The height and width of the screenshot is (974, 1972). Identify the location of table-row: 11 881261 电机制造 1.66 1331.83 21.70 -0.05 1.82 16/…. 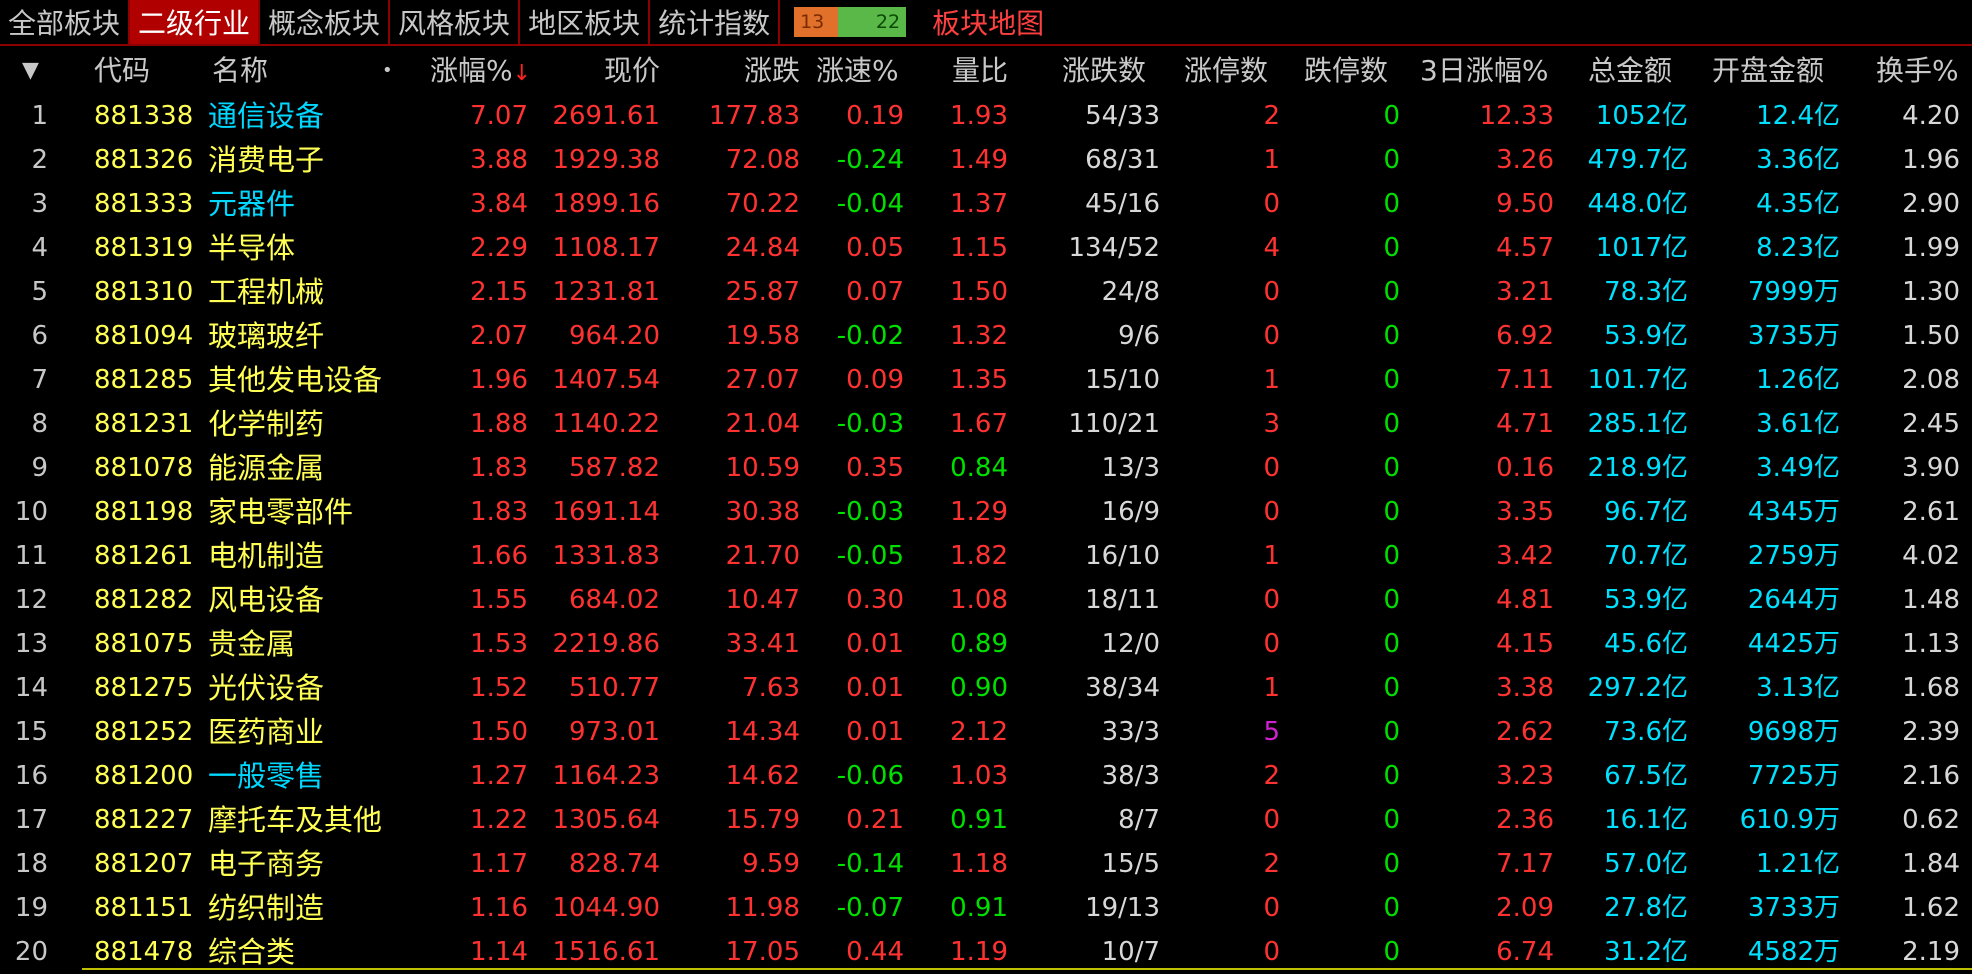
(986, 556).